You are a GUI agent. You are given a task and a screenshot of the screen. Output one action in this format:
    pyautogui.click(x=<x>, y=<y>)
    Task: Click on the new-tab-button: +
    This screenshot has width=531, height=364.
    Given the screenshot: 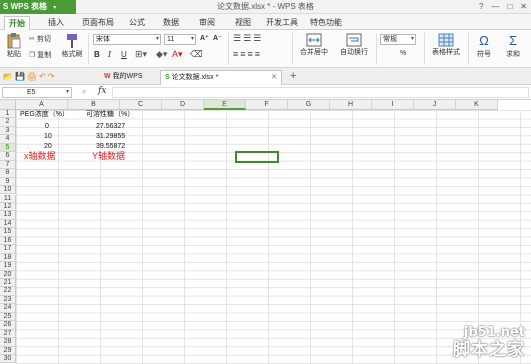 What is the action you would take?
    pyautogui.click(x=293, y=76)
    